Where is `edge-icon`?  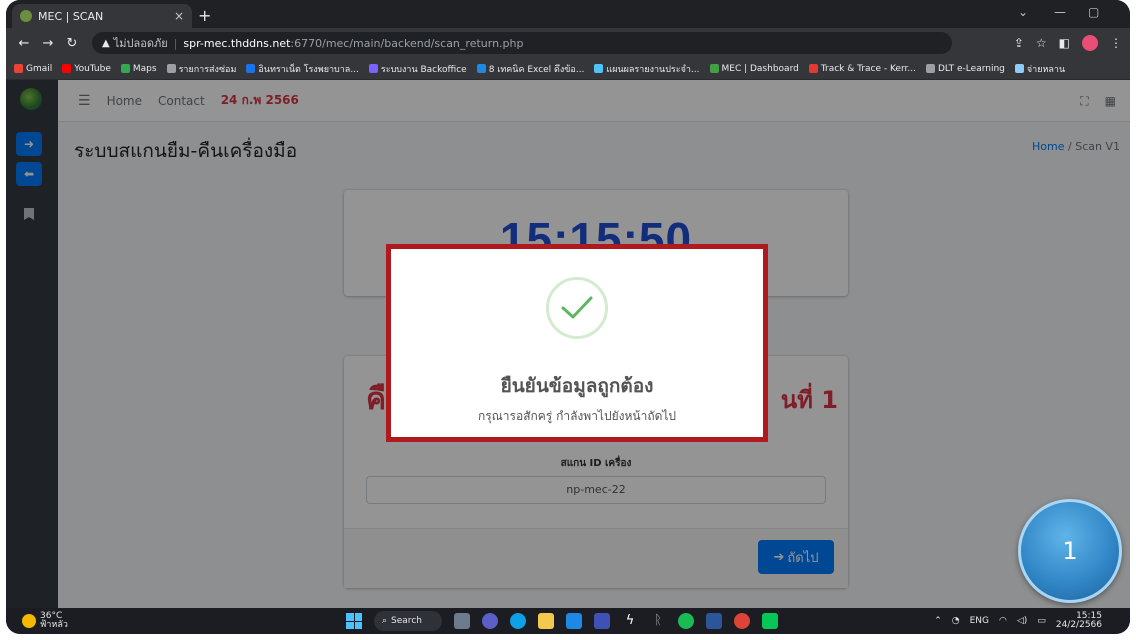
edge-icon is located at coordinates (518, 621).